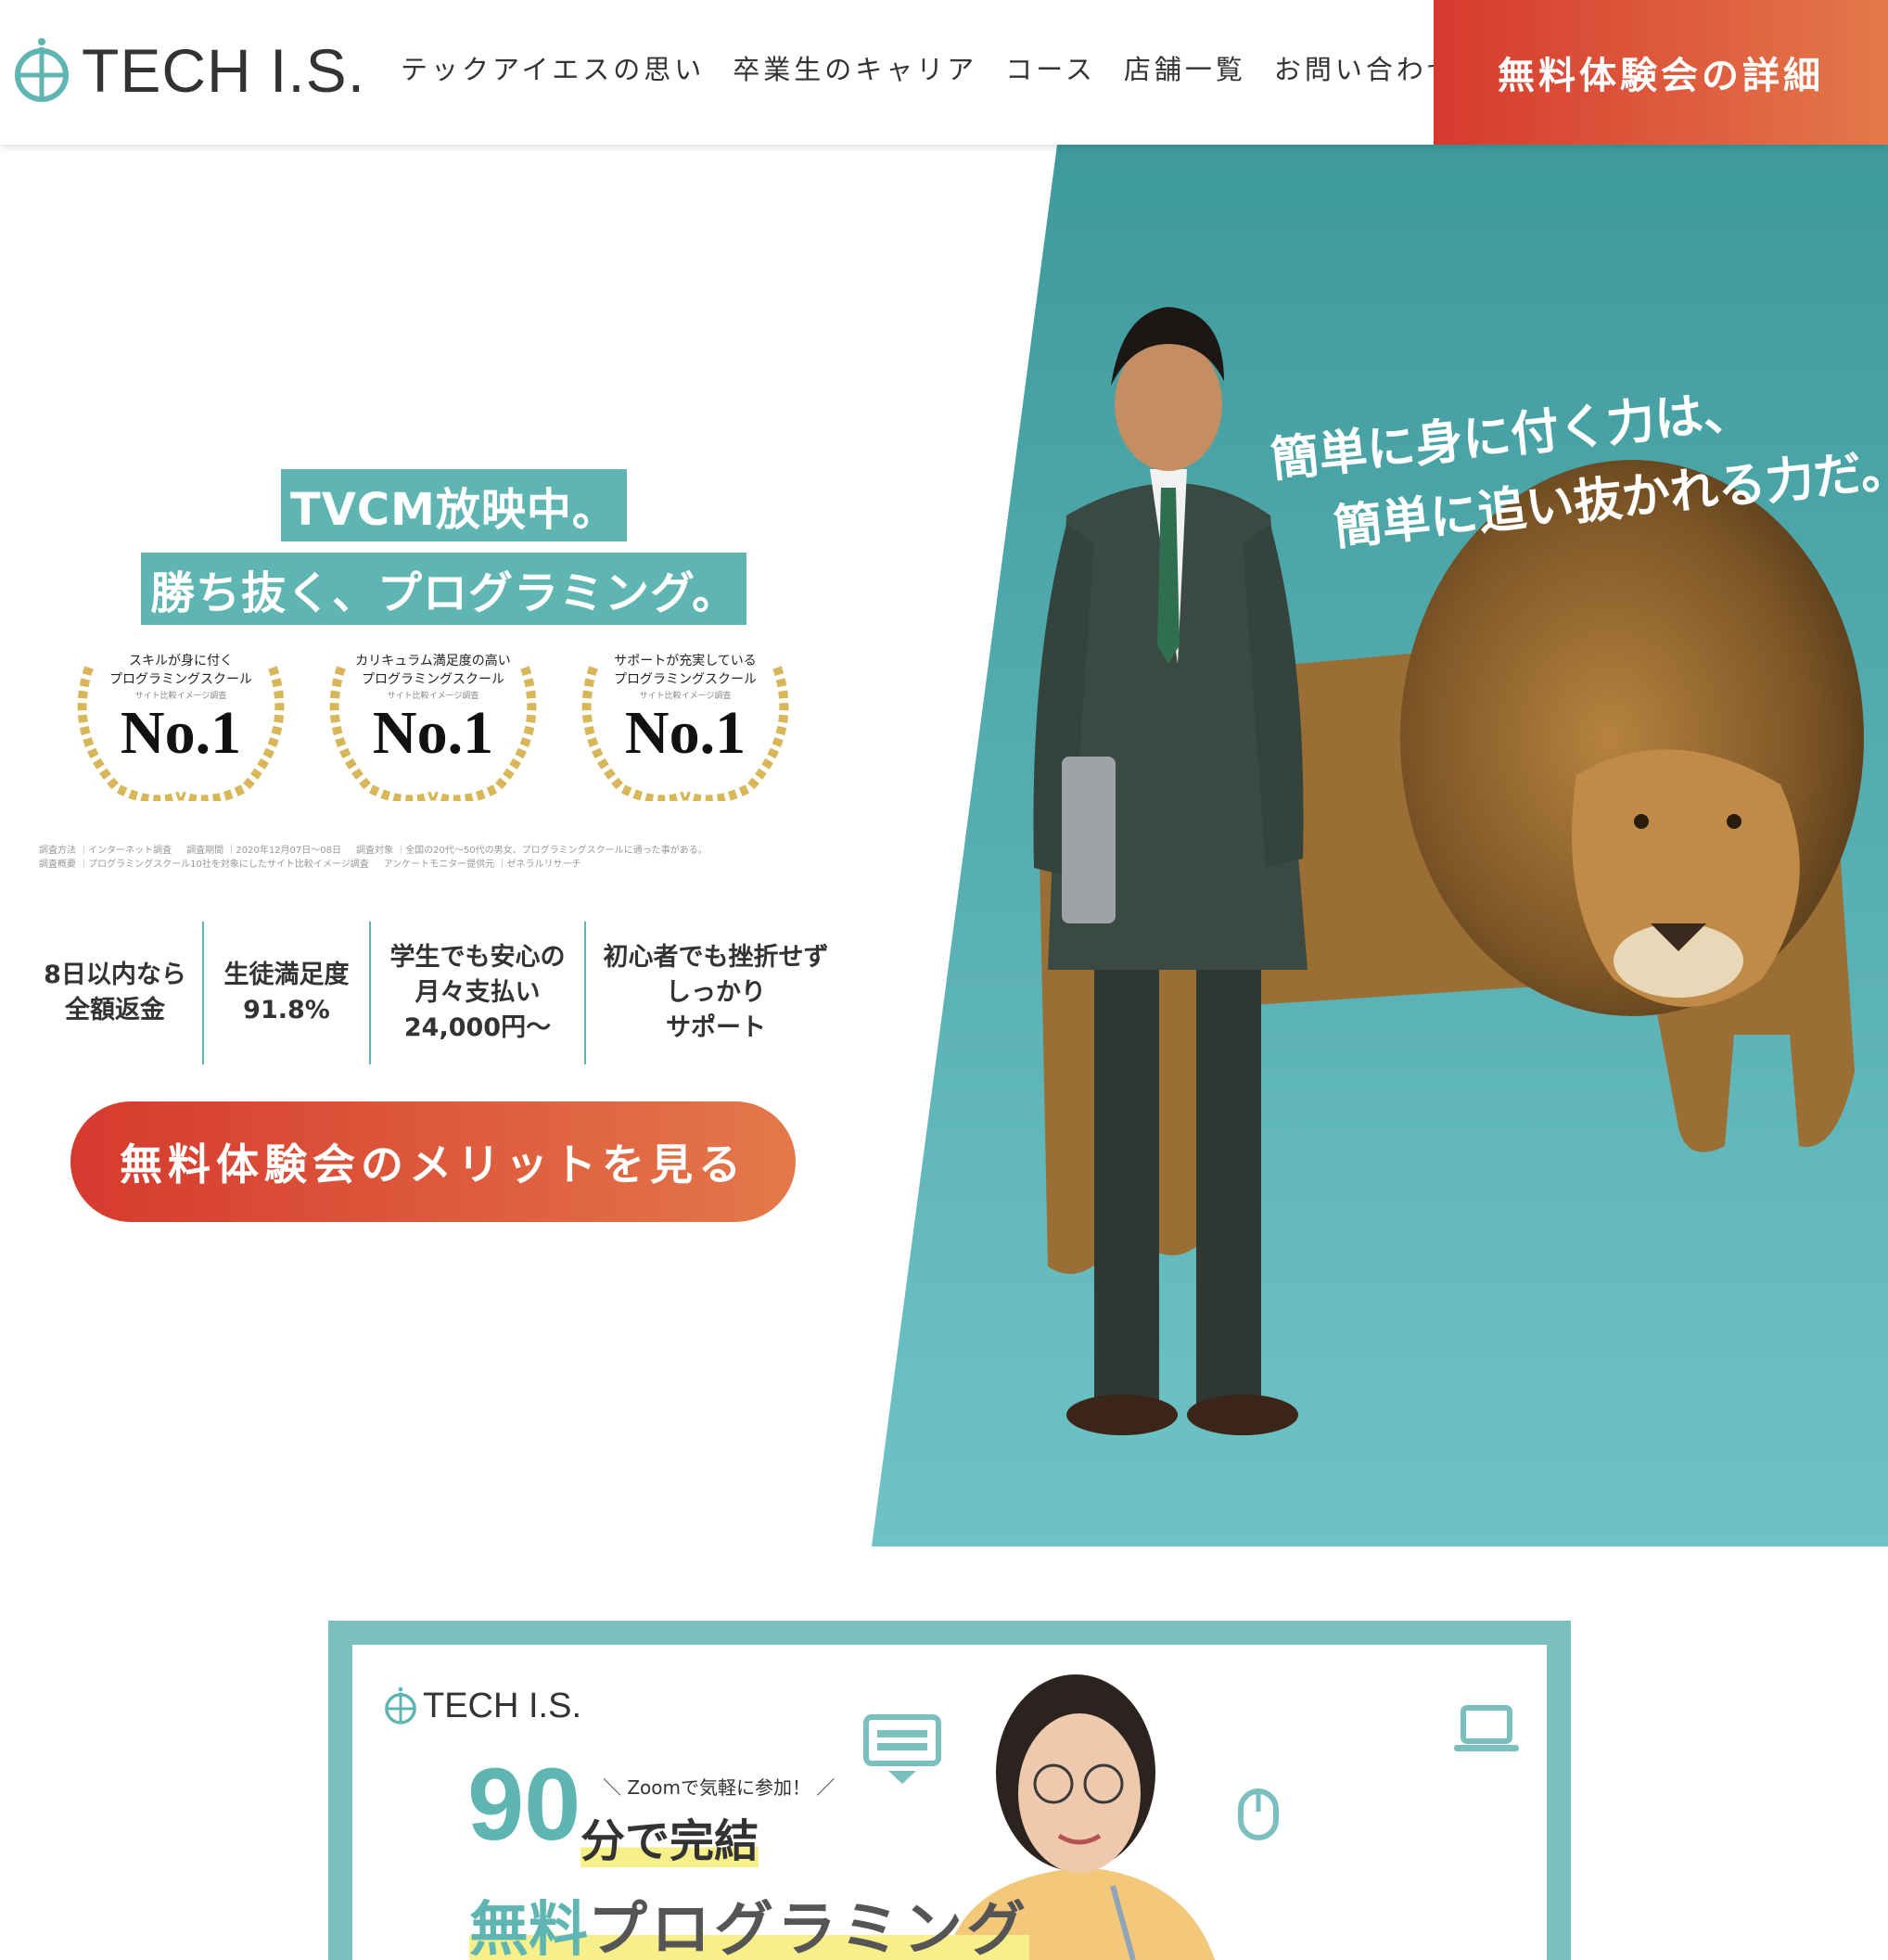  I want to click on logo-text: TECH I.S., so click(224, 70).